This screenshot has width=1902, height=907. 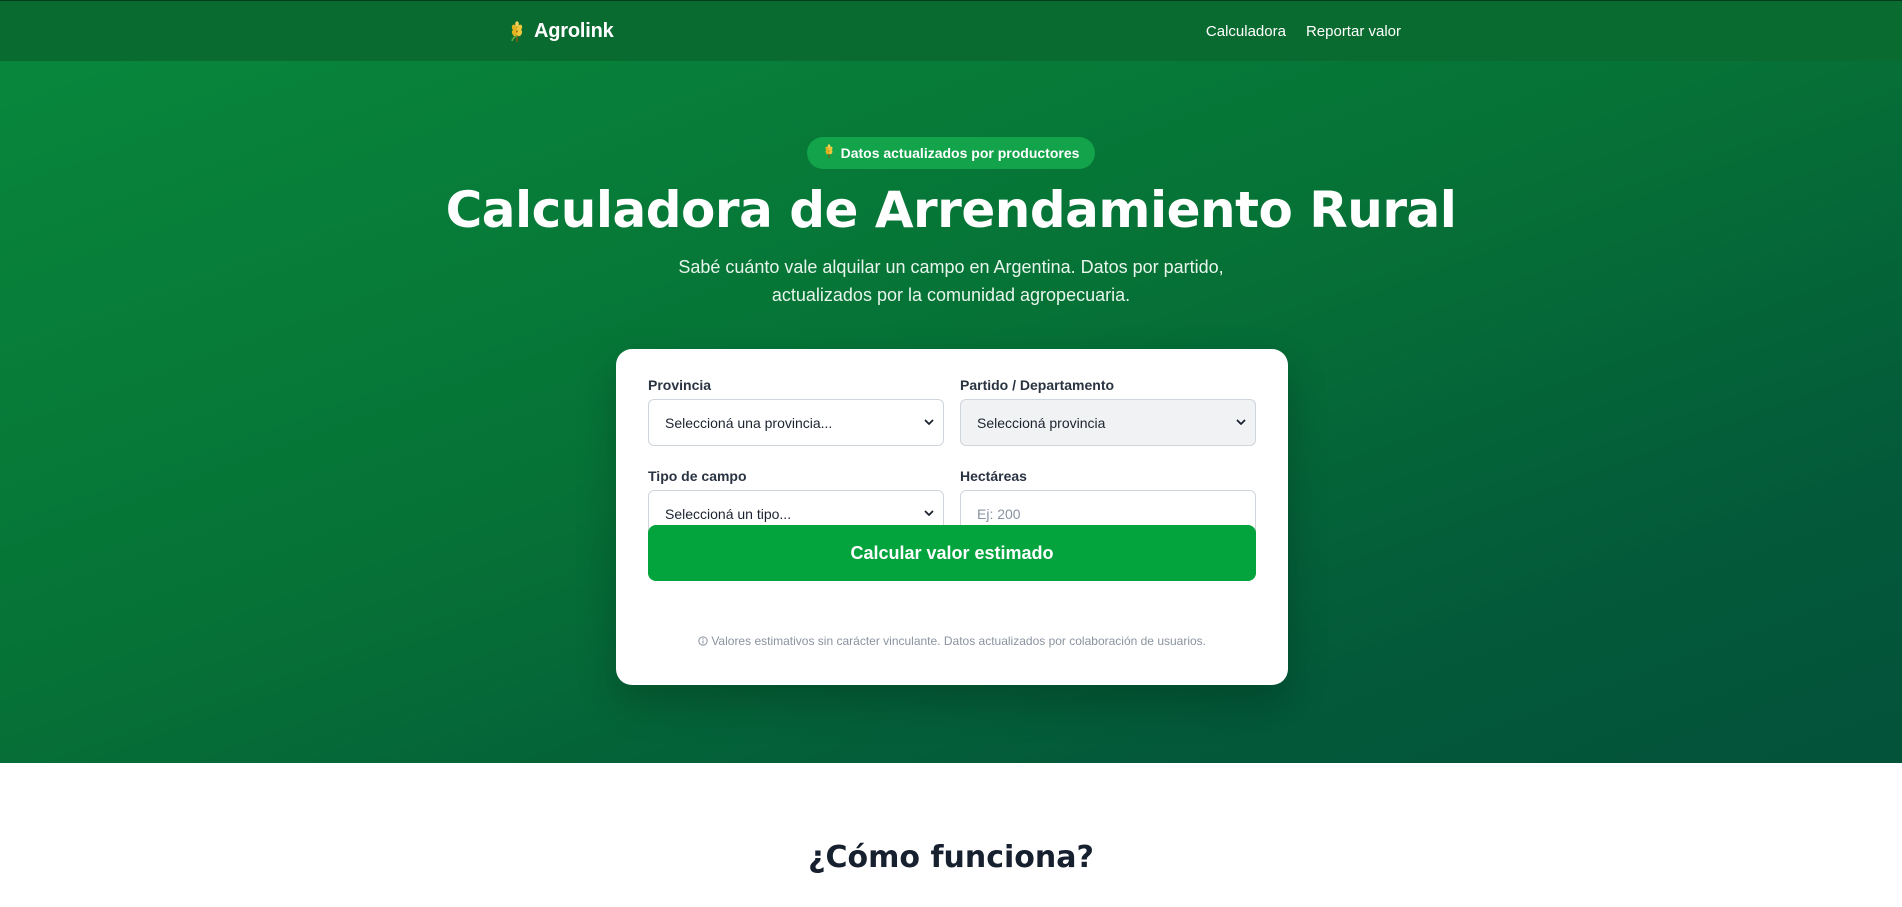 I want to click on info-icon, so click(x=704, y=641).